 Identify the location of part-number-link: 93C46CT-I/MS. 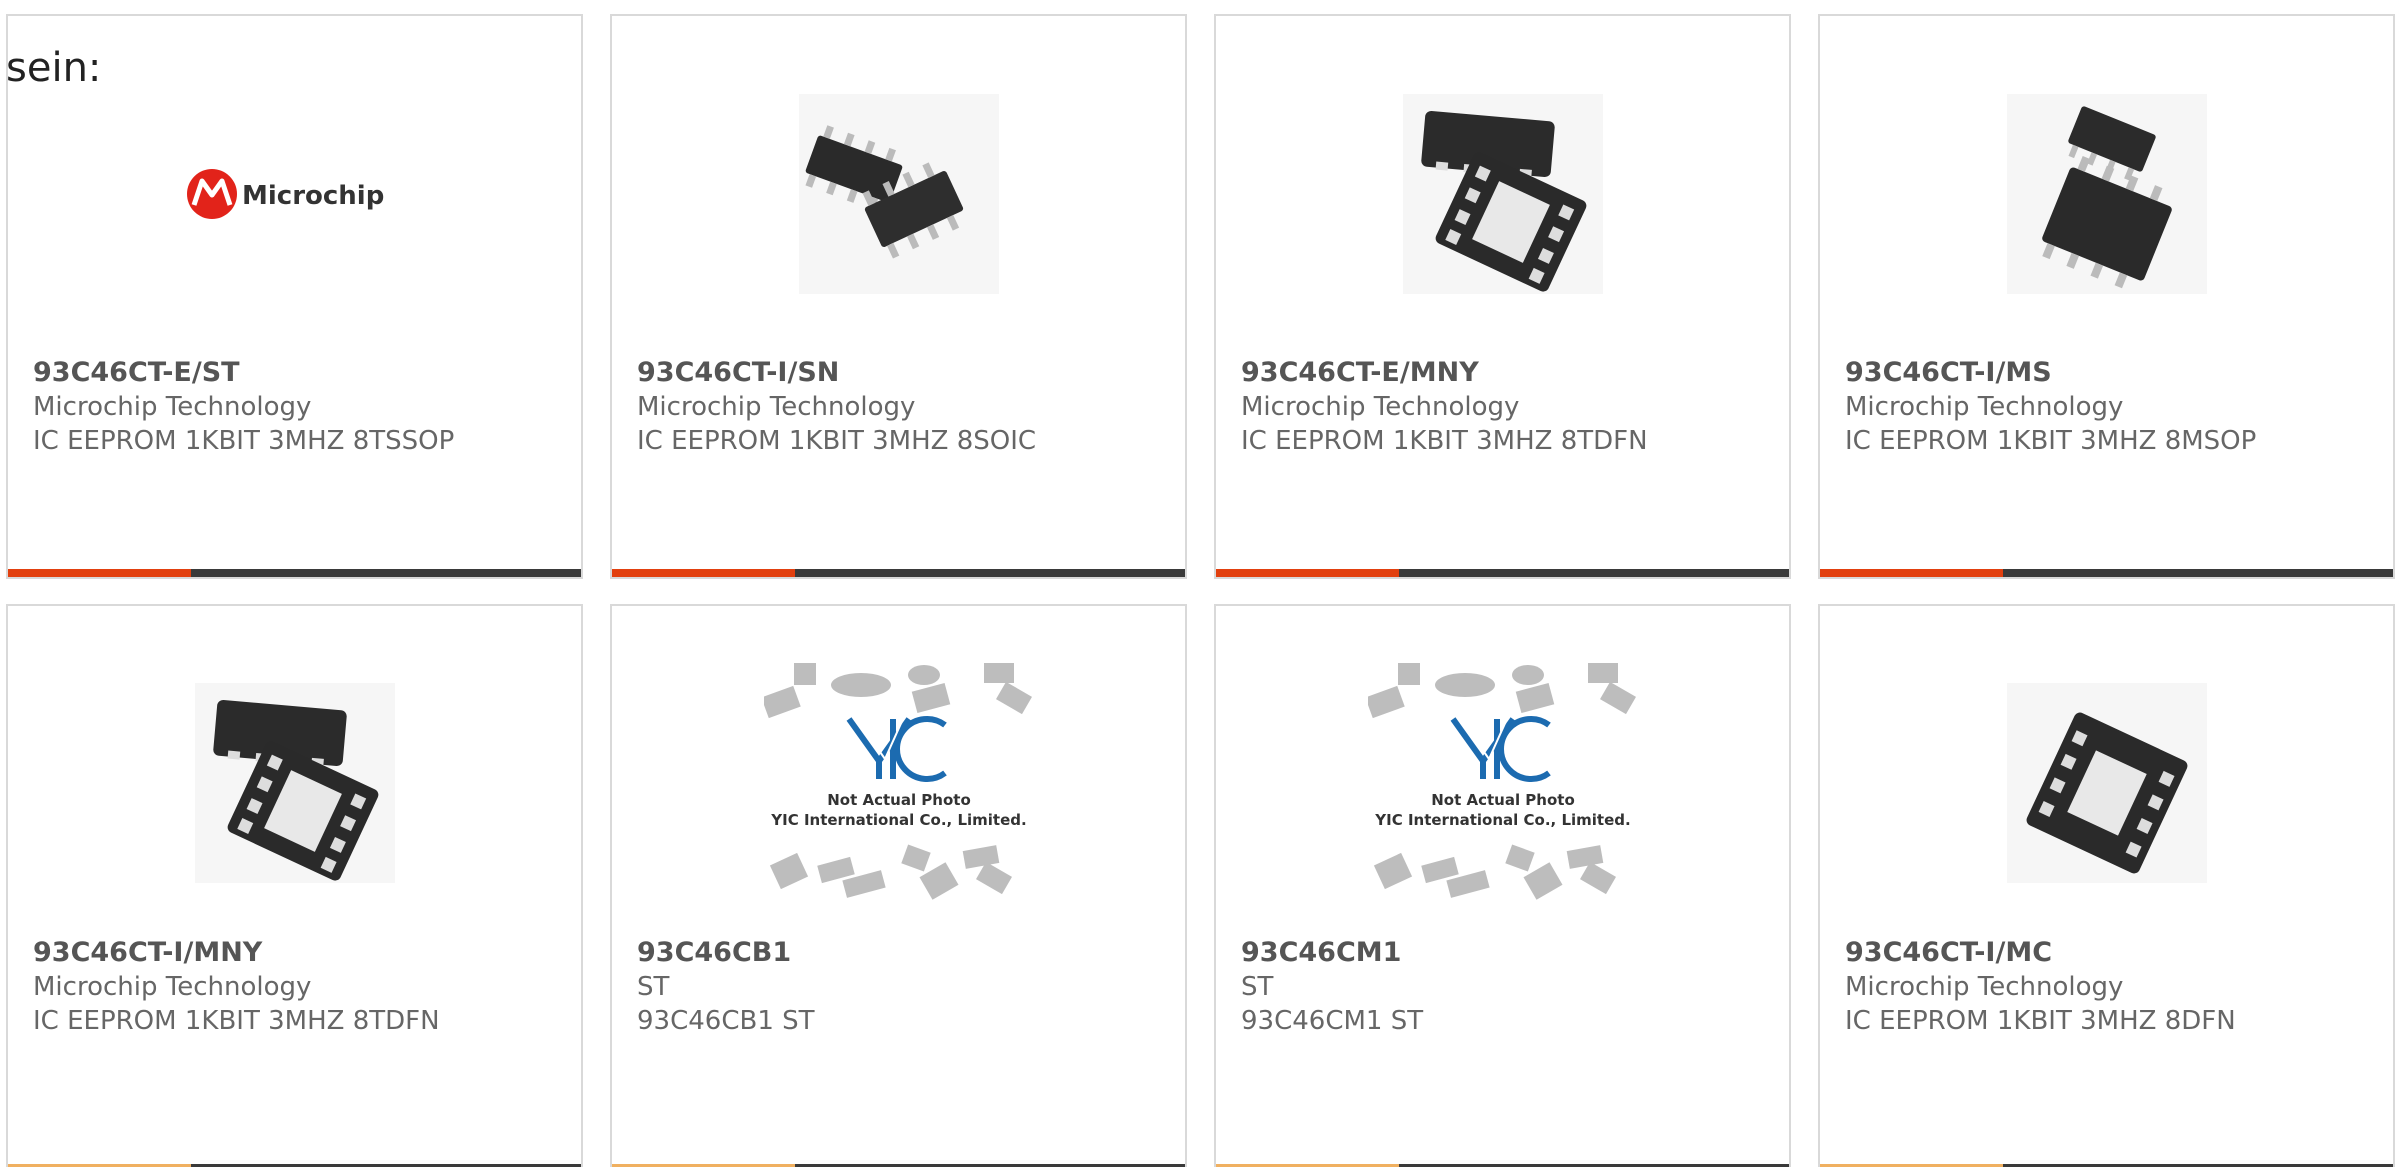
(2109, 373).